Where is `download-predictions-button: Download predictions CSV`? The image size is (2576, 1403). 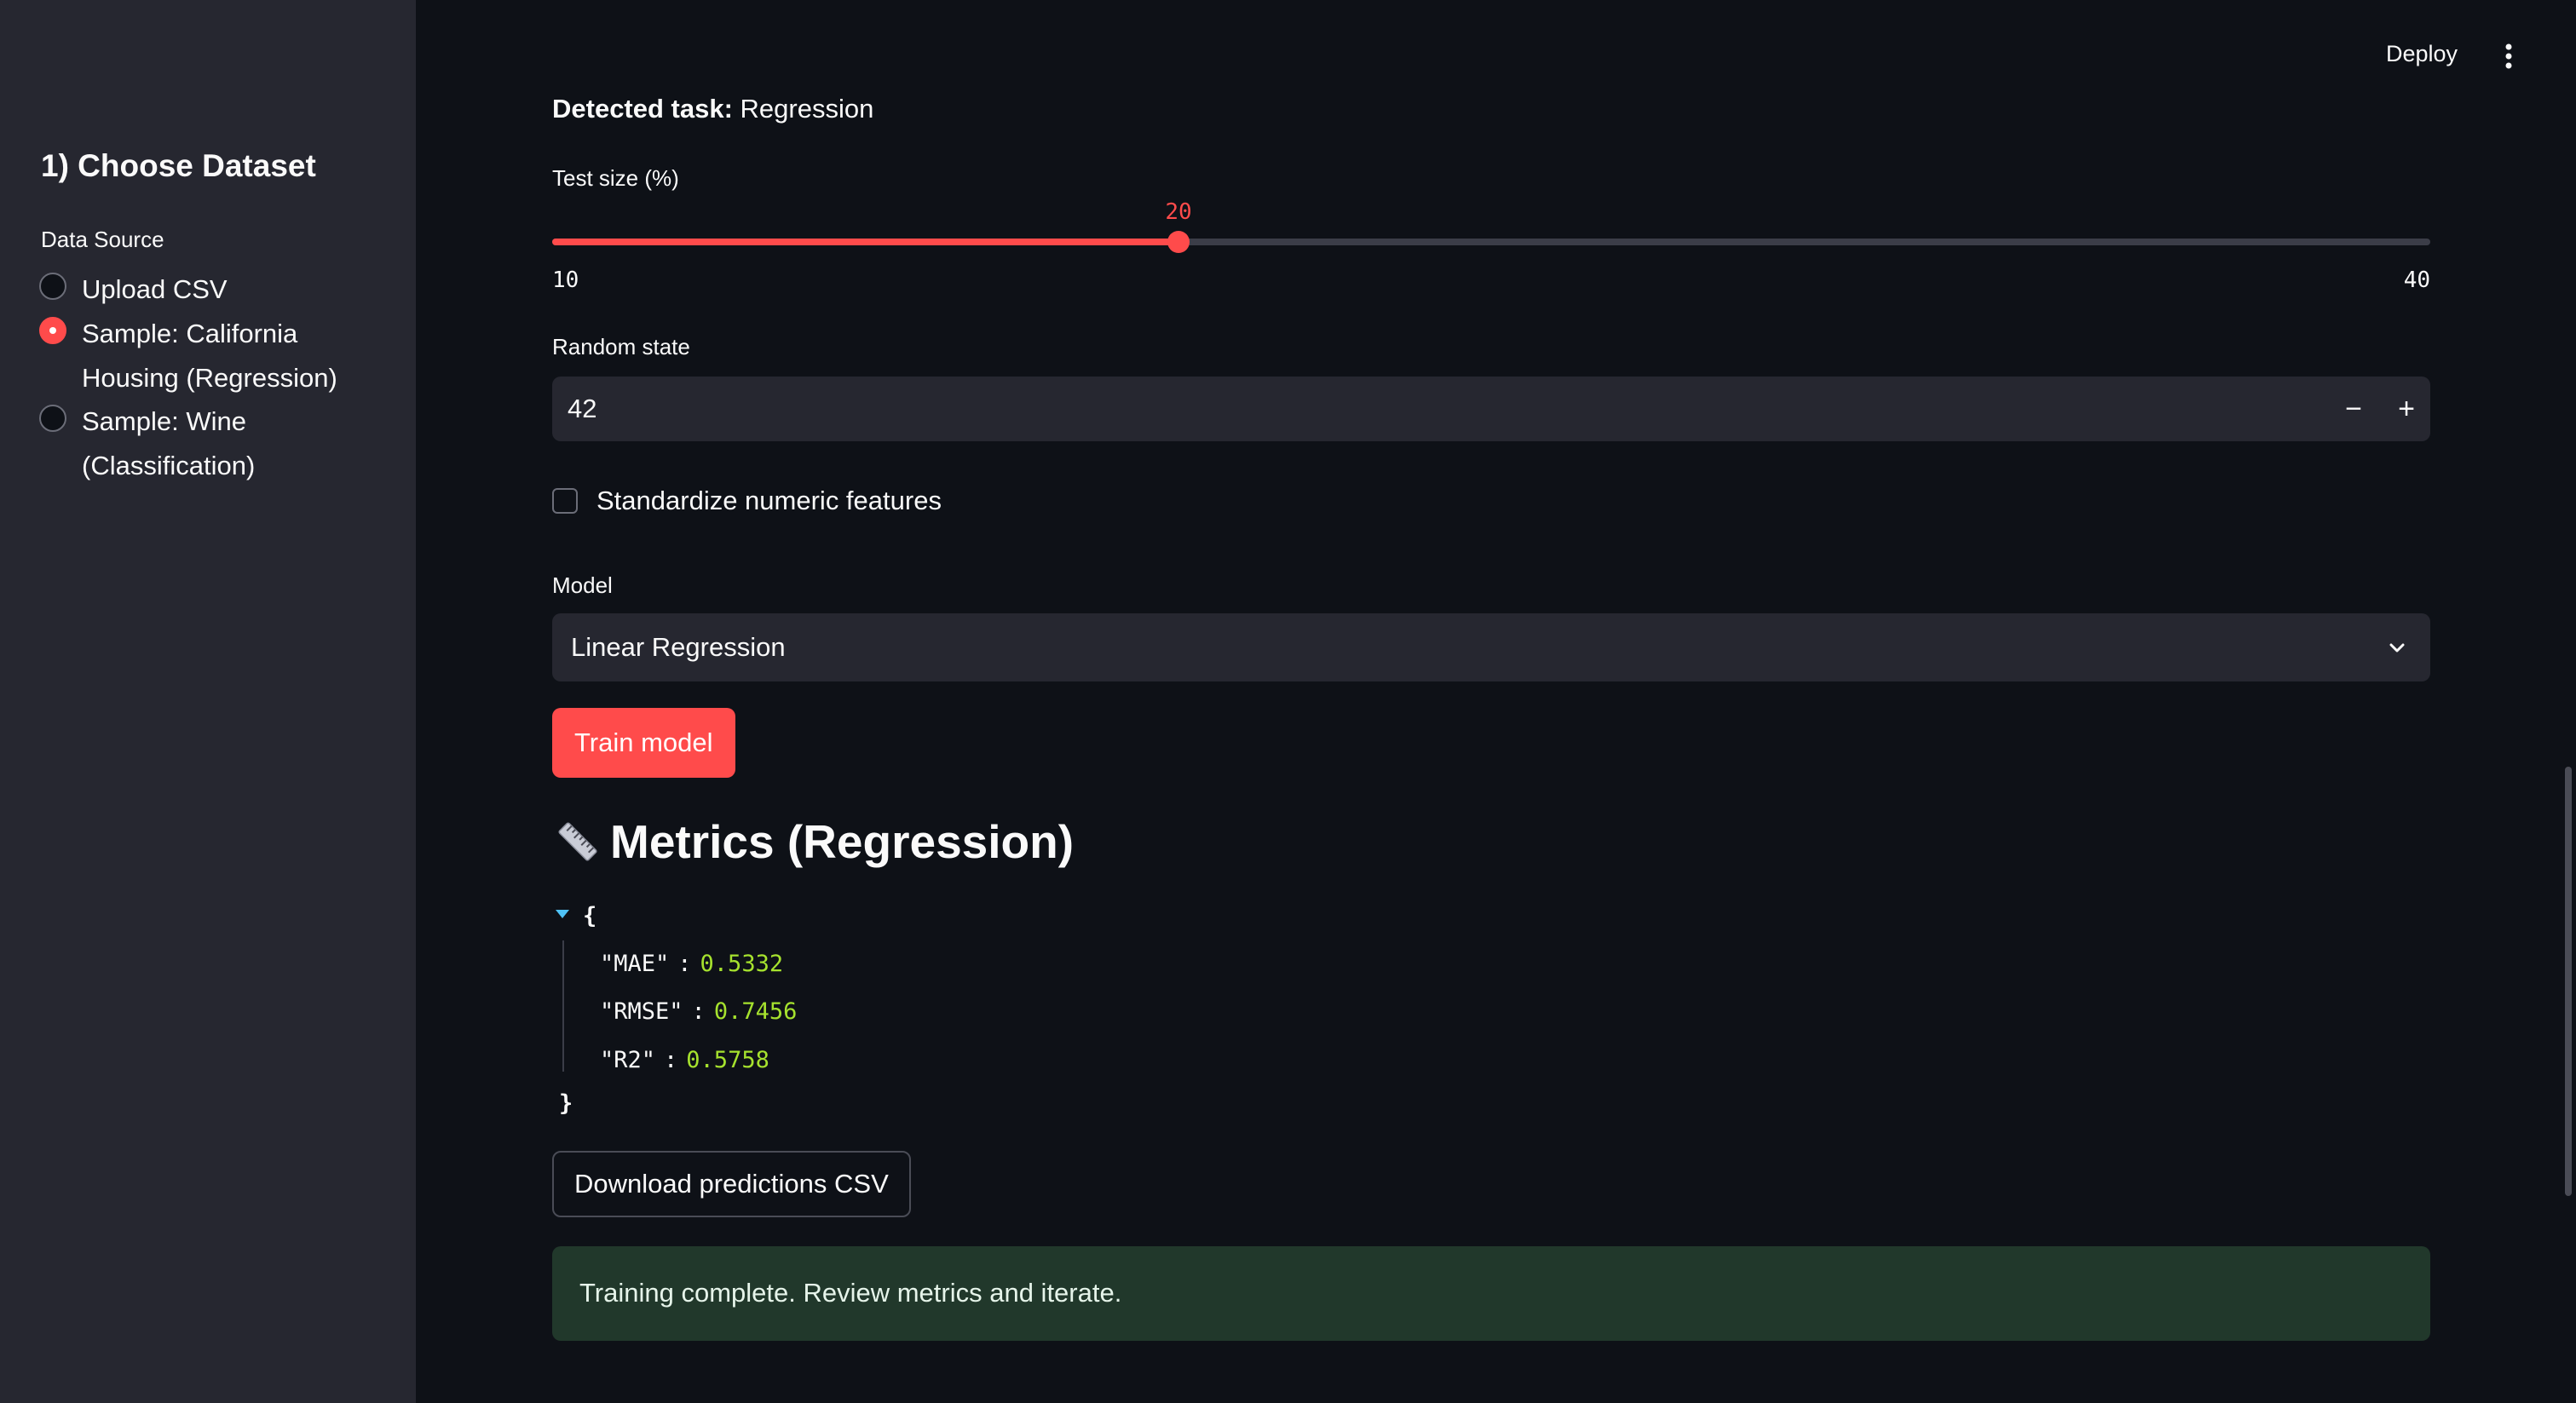 download-predictions-button: Download predictions CSV is located at coordinates (731, 1184).